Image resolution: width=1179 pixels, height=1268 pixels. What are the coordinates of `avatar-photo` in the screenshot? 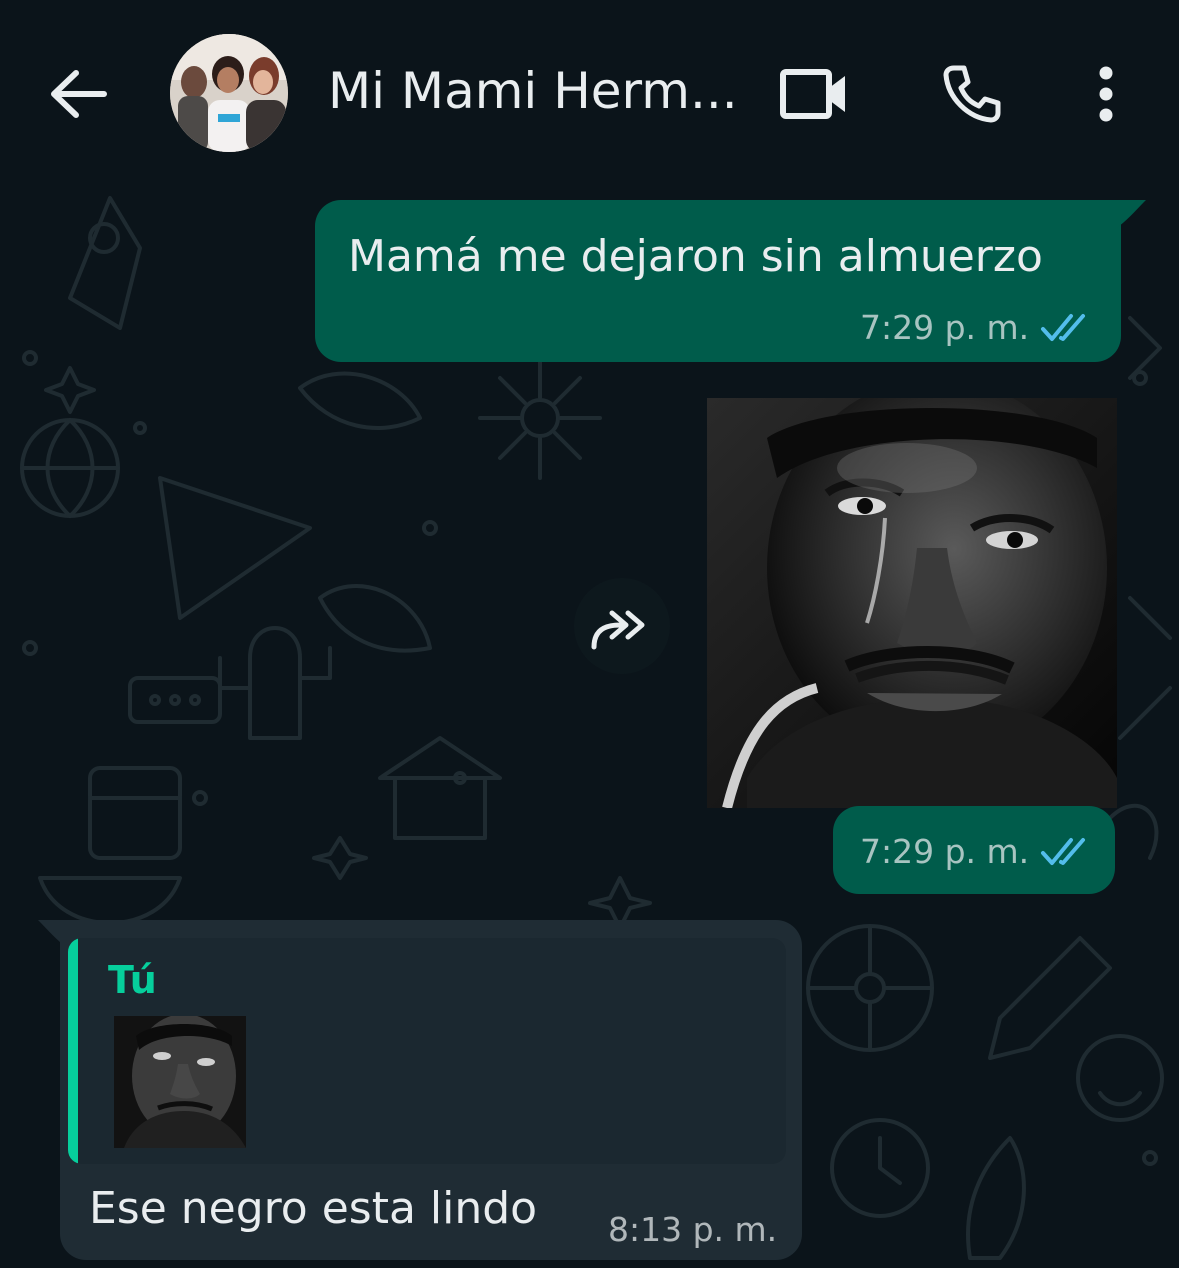 It's located at (229, 93).